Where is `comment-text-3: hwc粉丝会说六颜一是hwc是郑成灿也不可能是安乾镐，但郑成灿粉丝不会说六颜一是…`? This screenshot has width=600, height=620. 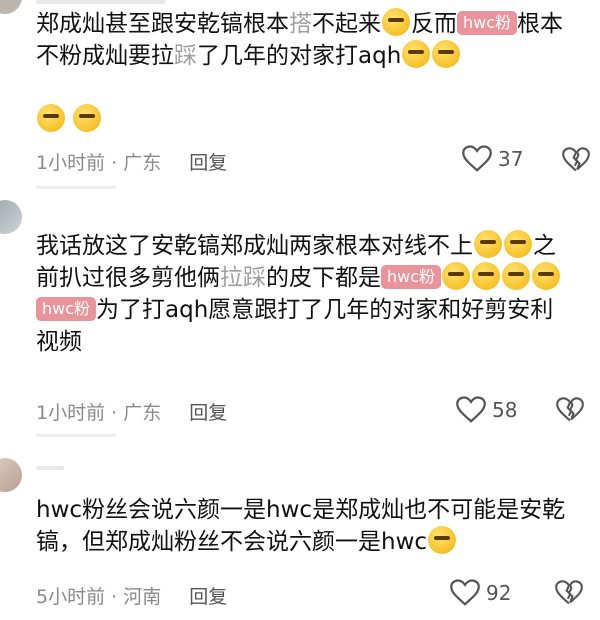 comment-text-3: hwc粉丝会说六颜一是hwc是郑成灿也不可能是安乾镐，但郑成灿粉丝不会说六颜一是… is located at coordinates (301, 526).